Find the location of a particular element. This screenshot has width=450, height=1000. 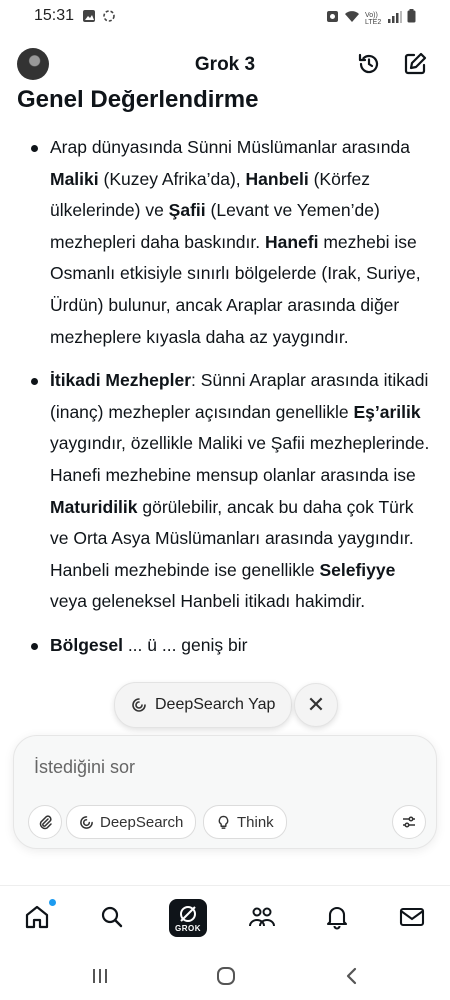

prompt-input is located at coordinates (224, 767).